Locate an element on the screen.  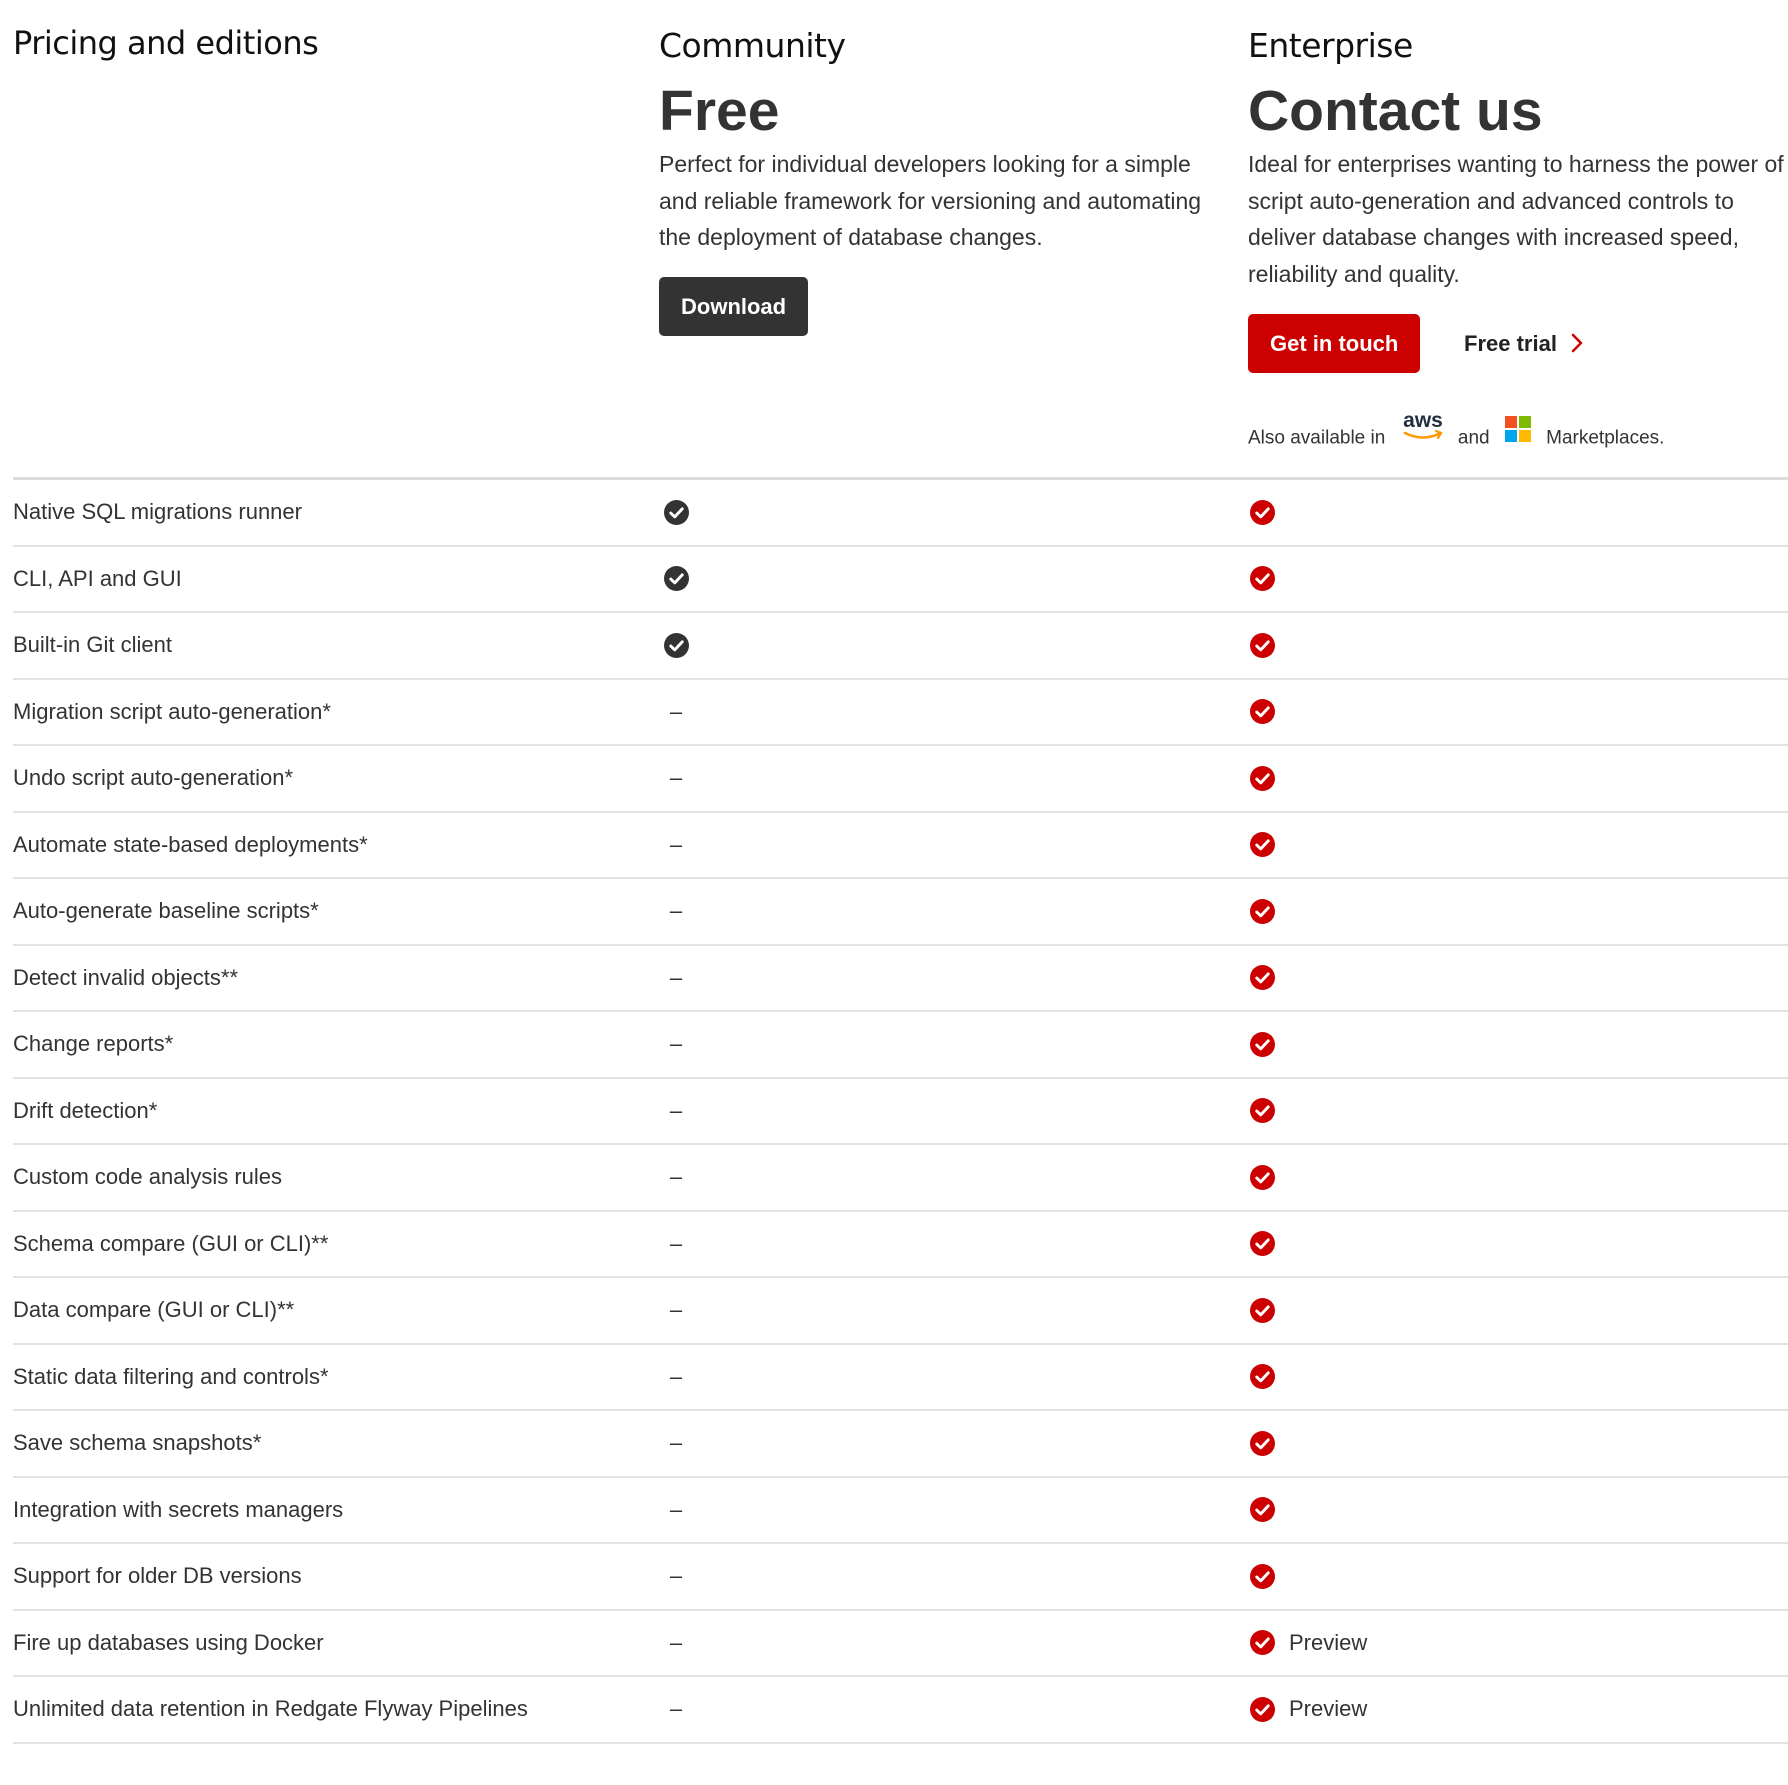
feature-label: Change reports* is located at coordinates (93, 1043).